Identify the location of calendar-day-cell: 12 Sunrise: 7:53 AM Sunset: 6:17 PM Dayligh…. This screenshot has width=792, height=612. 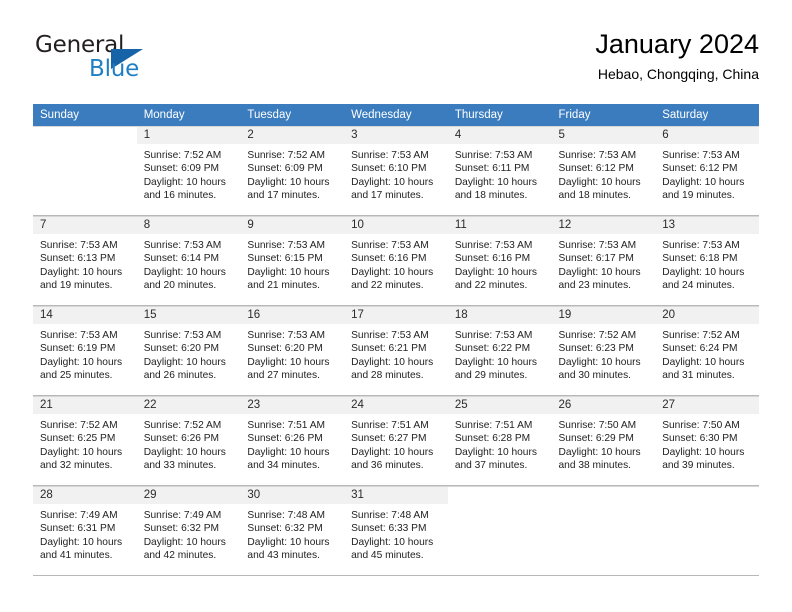
(603, 261).